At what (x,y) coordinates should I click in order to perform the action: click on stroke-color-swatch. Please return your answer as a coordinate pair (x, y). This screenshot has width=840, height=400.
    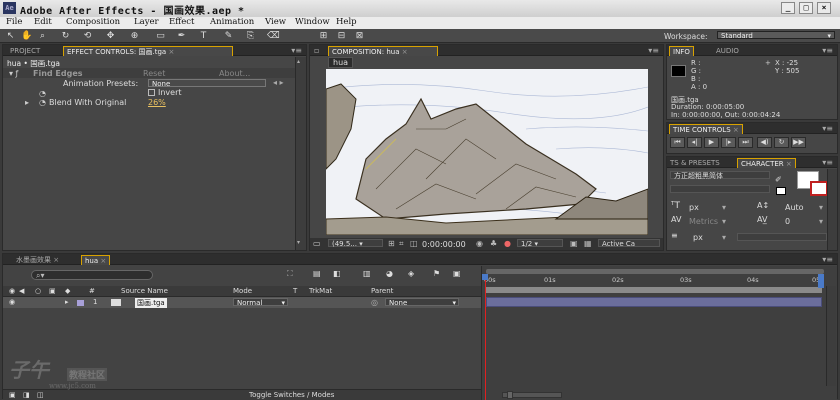
    Looking at the image, I should click on (819, 188).